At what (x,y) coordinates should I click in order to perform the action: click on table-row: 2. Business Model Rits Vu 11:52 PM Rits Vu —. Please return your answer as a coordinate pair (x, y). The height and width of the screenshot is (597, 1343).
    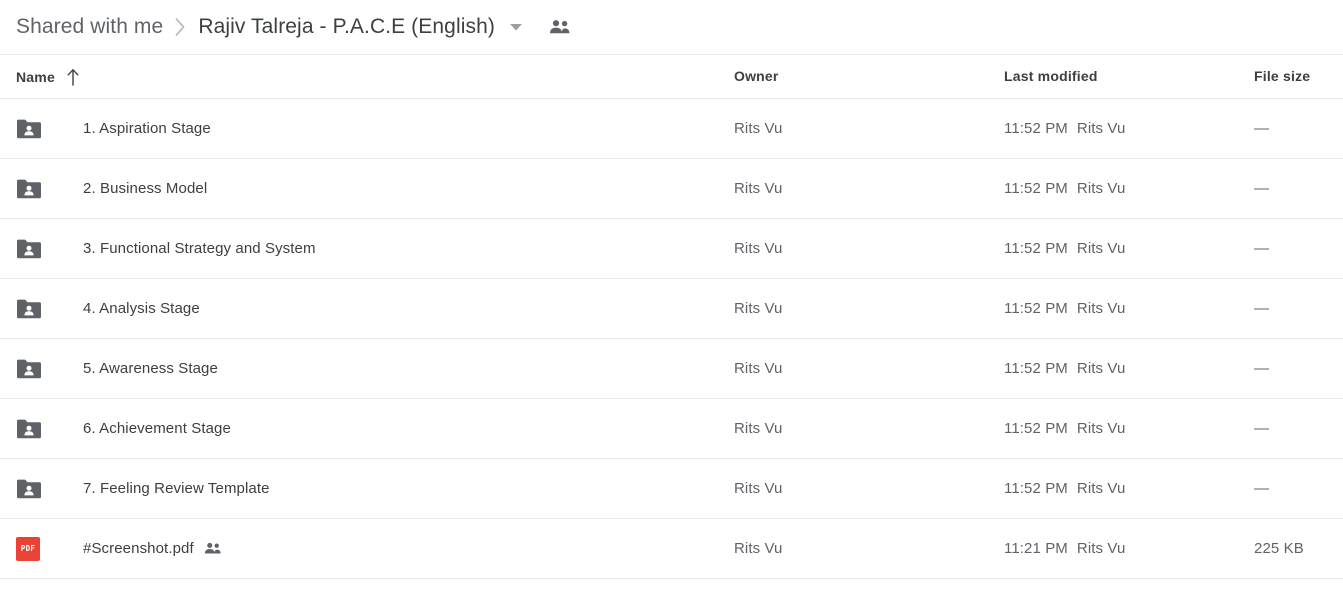
    Looking at the image, I should click on (671, 189).